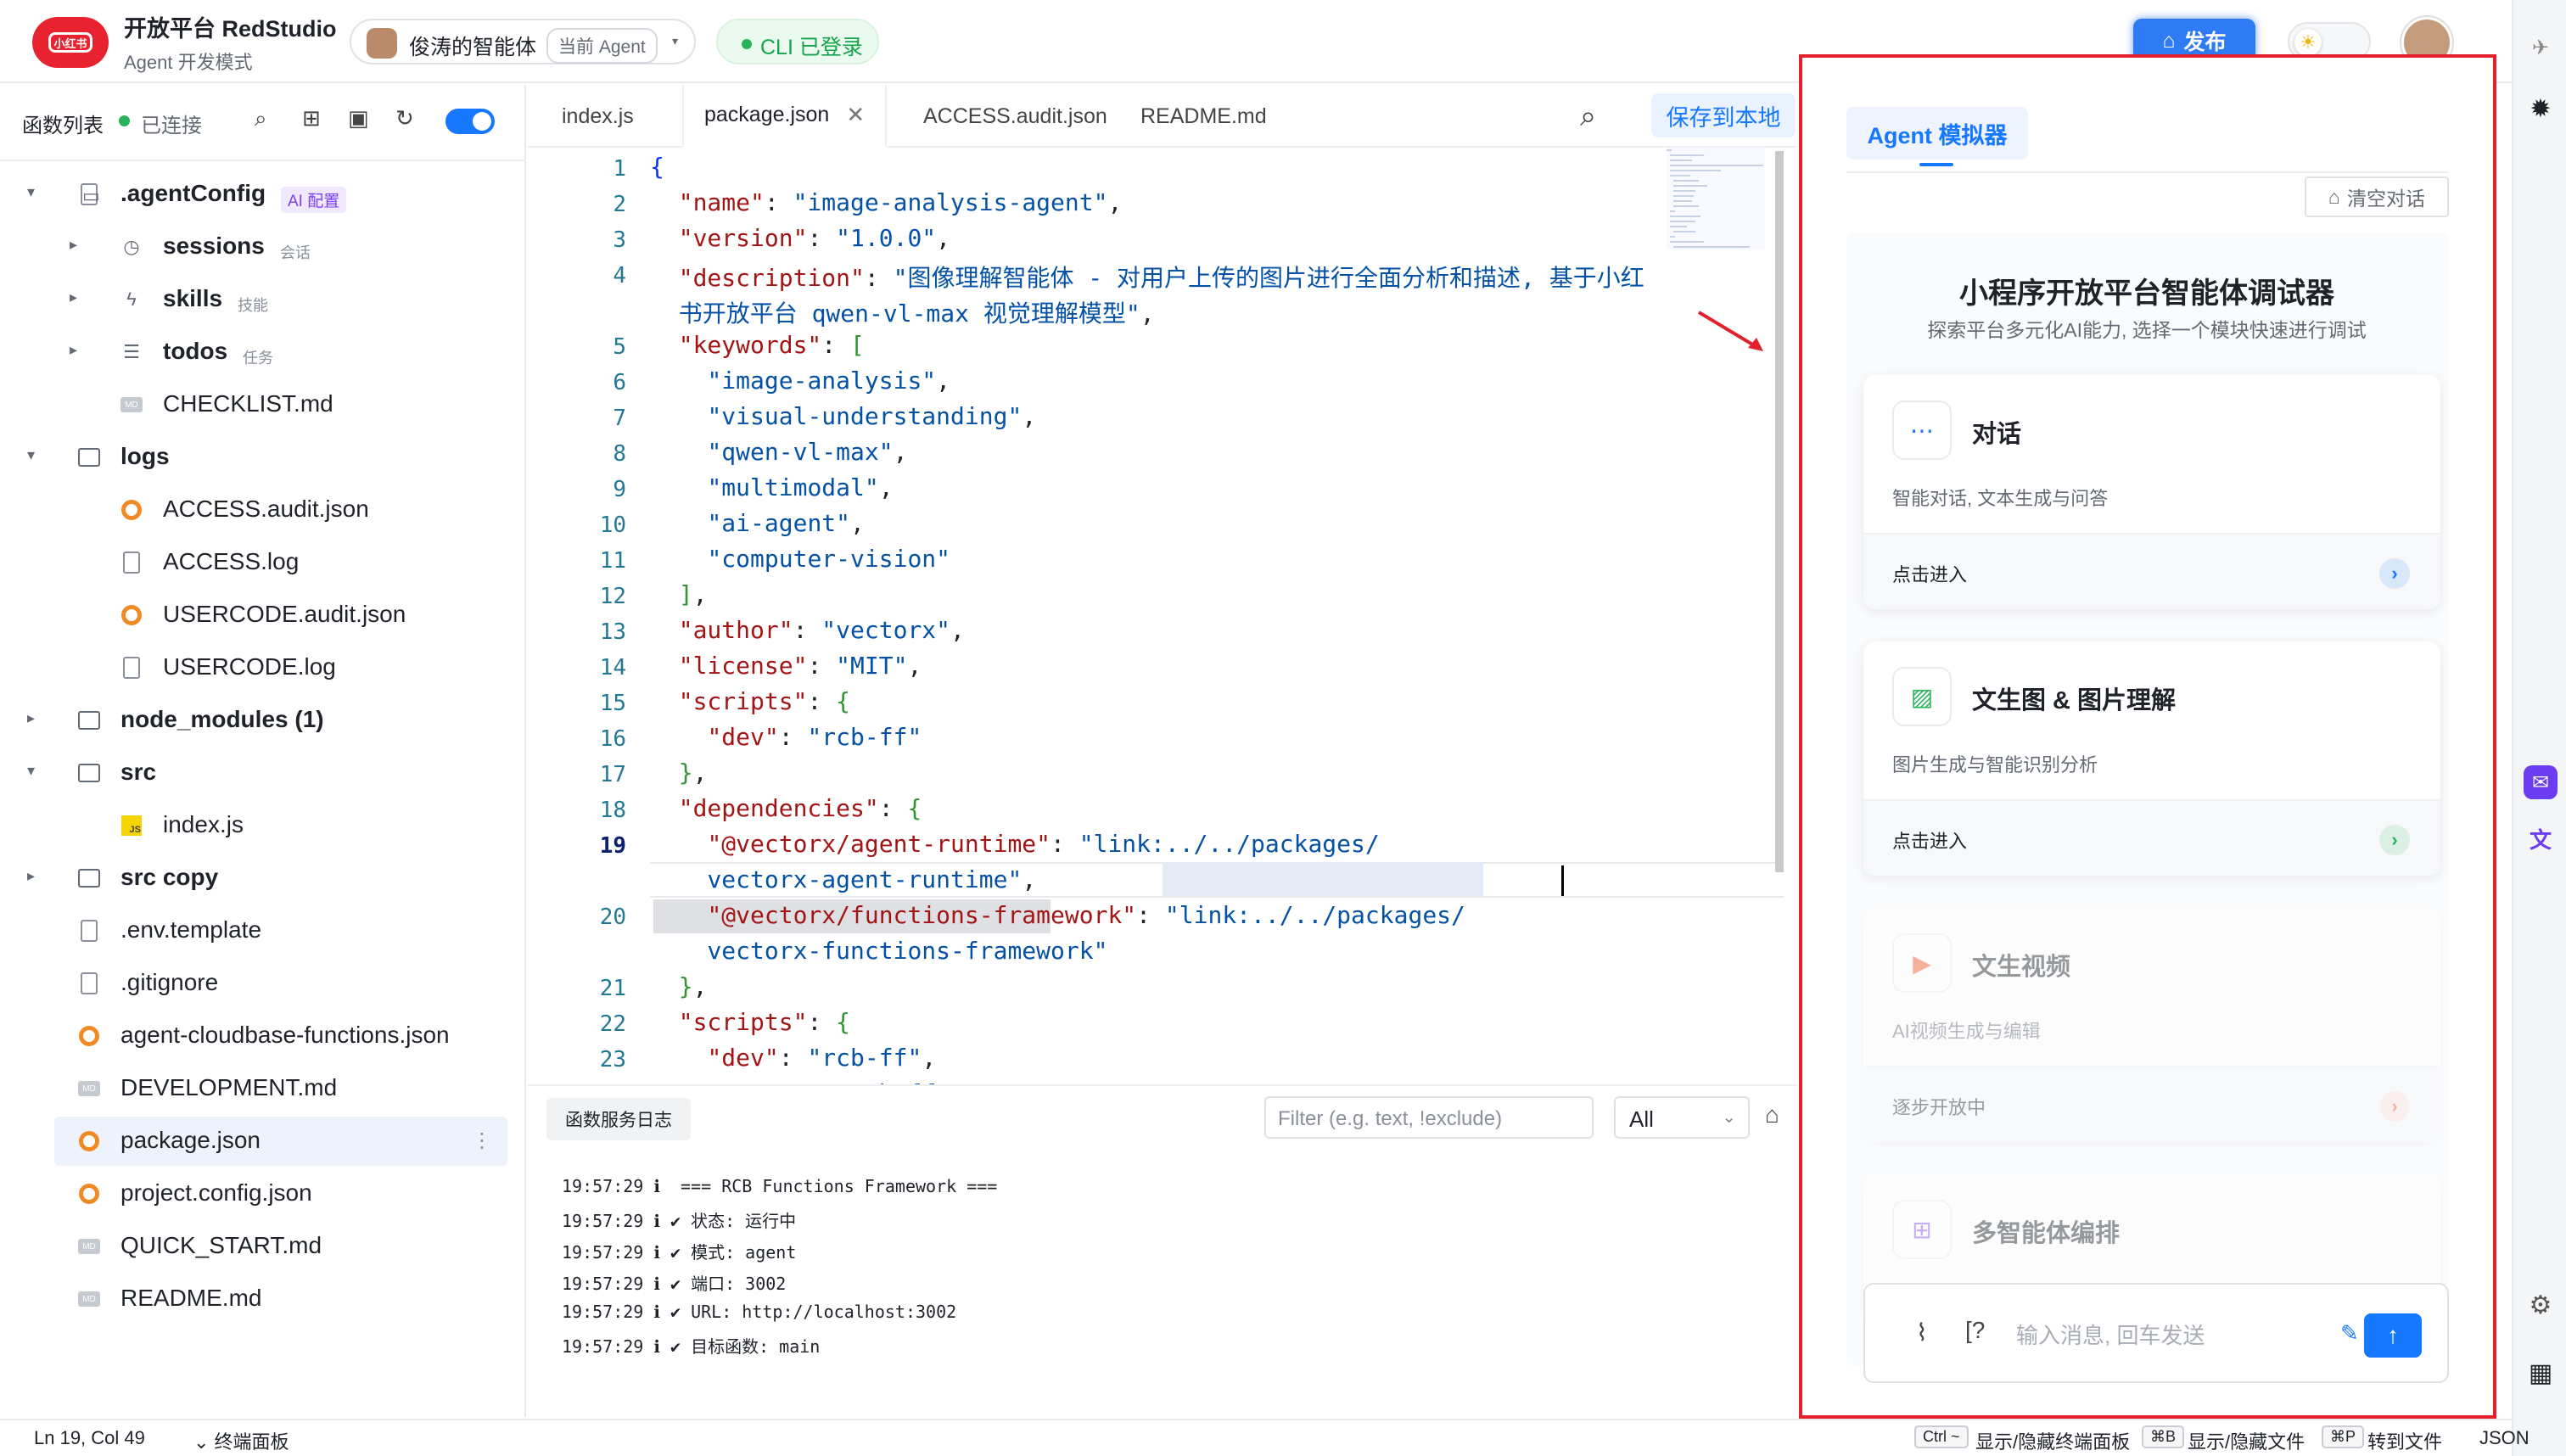 Image resolution: width=2566 pixels, height=1456 pixels. Describe the element at coordinates (263, 1193) in the screenshot. I see `file-tree-item: project.config.json` at that location.